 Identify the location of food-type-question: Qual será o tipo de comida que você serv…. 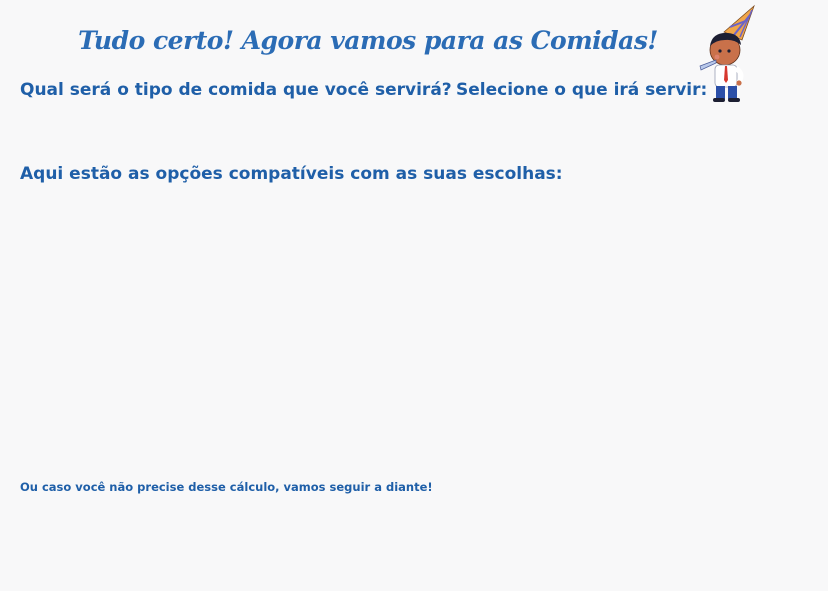
(236, 90).